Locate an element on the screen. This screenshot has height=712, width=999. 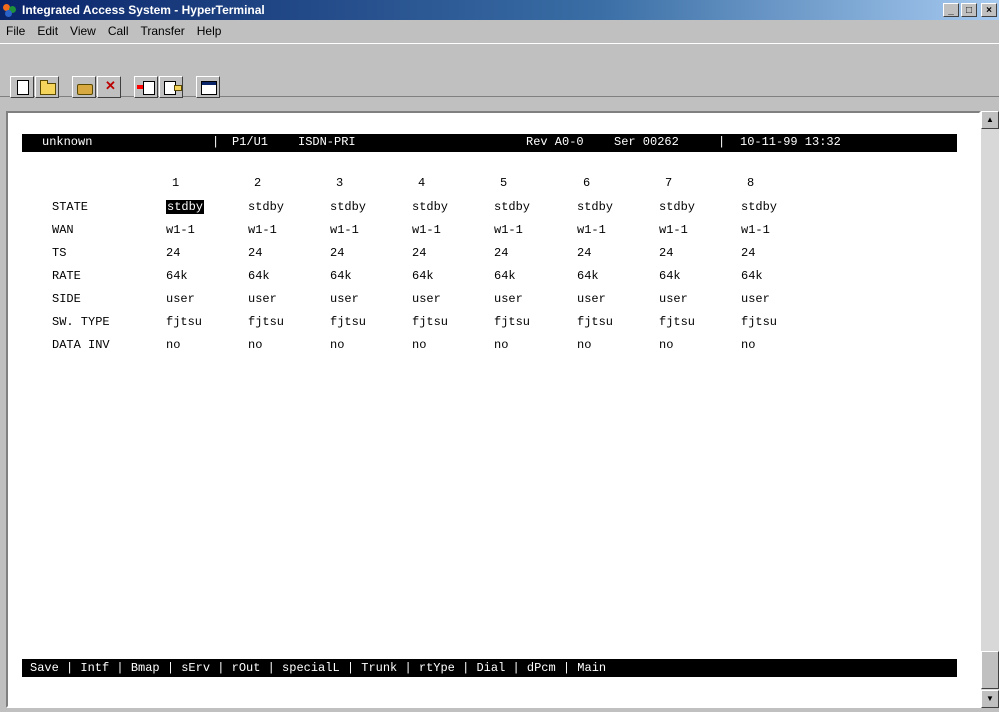
menu-view: View is located at coordinates (83, 31).